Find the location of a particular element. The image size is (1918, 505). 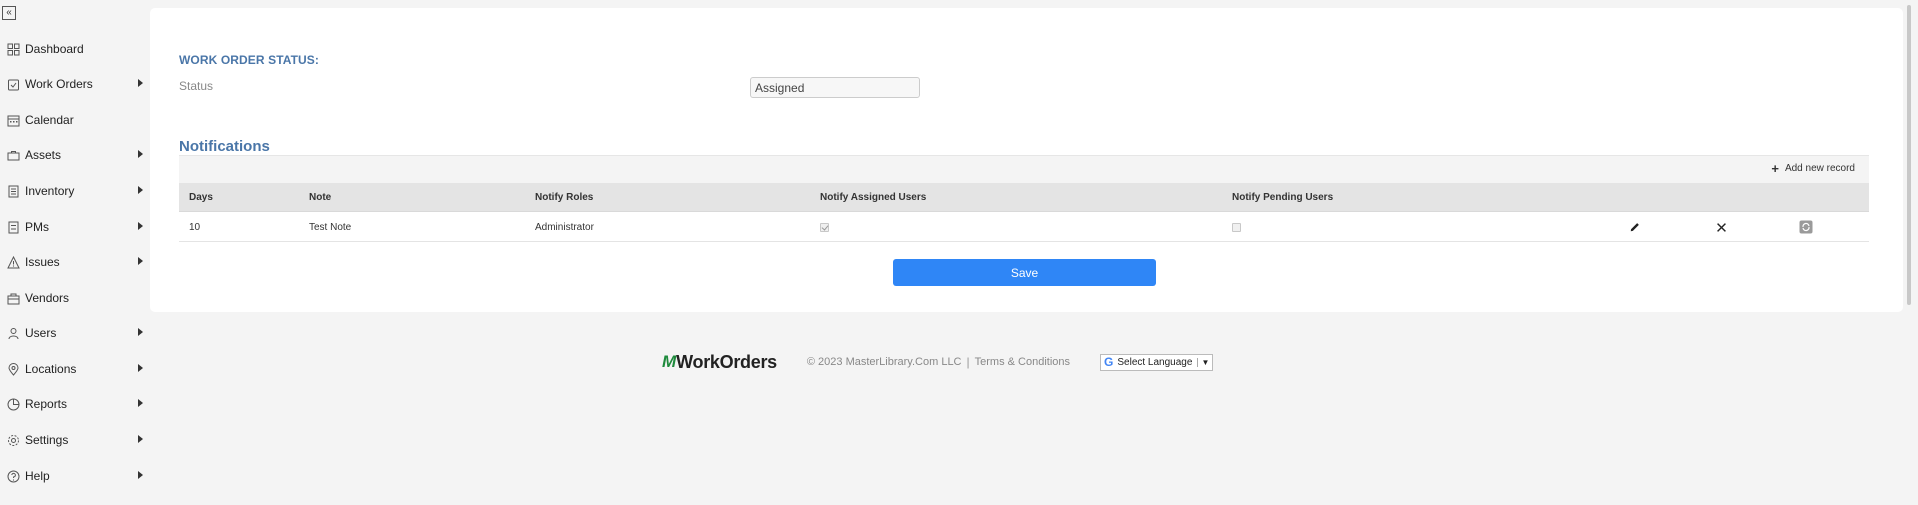

sidebar-item-label: Assets is located at coordinates (43, 155).